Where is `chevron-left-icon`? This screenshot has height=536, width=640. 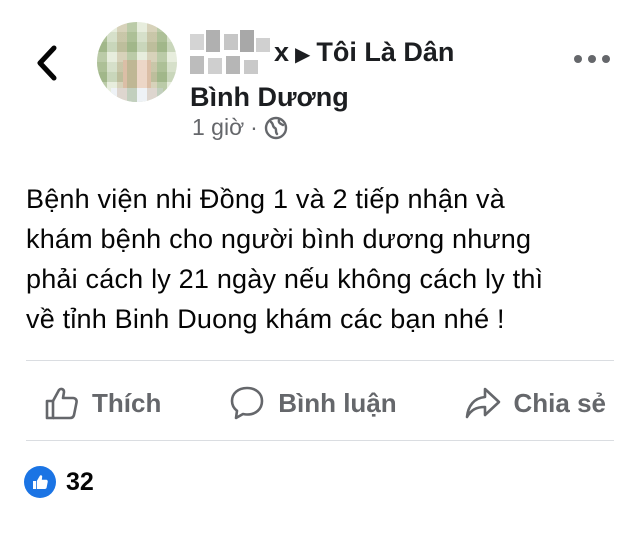
chevron-left-icon is located at coordinates (47, 63).